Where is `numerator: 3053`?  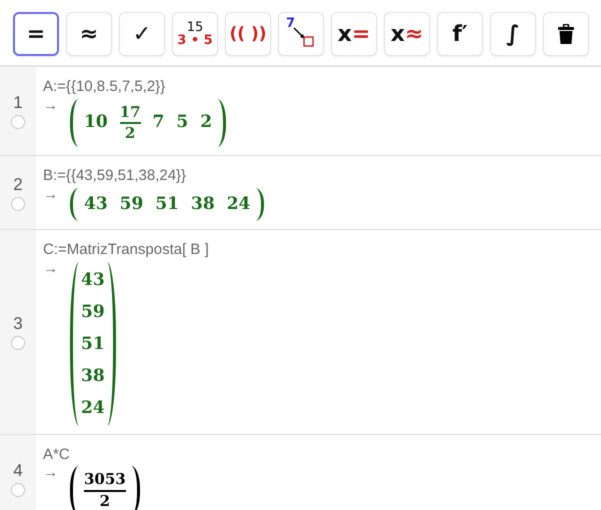 numerator: 3053 is located at coordinates (105, 480).